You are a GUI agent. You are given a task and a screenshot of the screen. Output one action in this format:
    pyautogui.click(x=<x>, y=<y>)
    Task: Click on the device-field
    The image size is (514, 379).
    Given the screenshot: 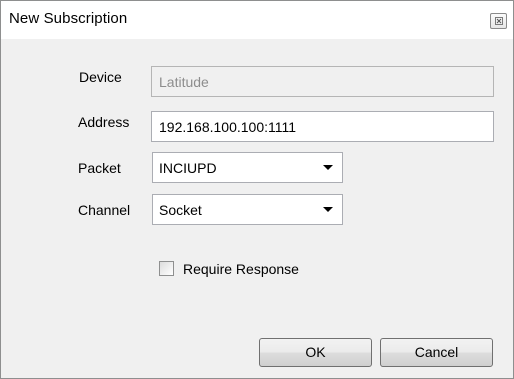 What is the action you would take?
    pyautogui.click(x=322, y=81)
    